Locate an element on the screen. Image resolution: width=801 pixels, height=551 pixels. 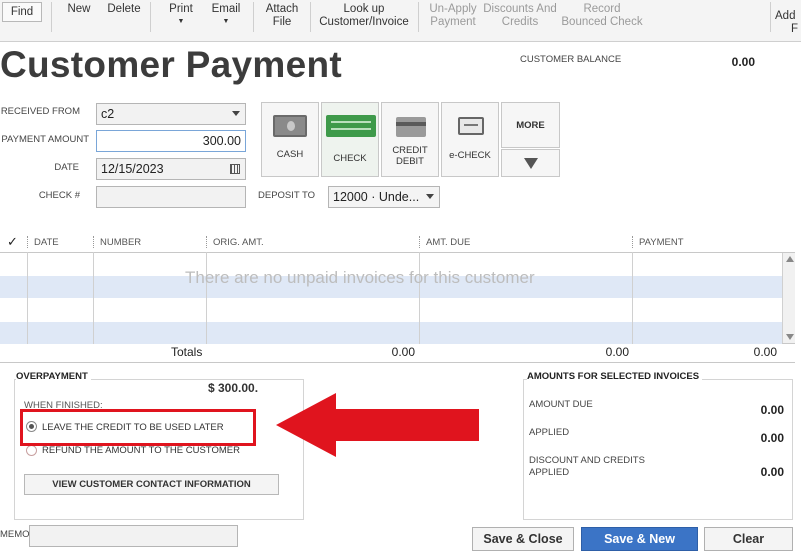
more-dropdown-button is located at coordinates (530, 163).